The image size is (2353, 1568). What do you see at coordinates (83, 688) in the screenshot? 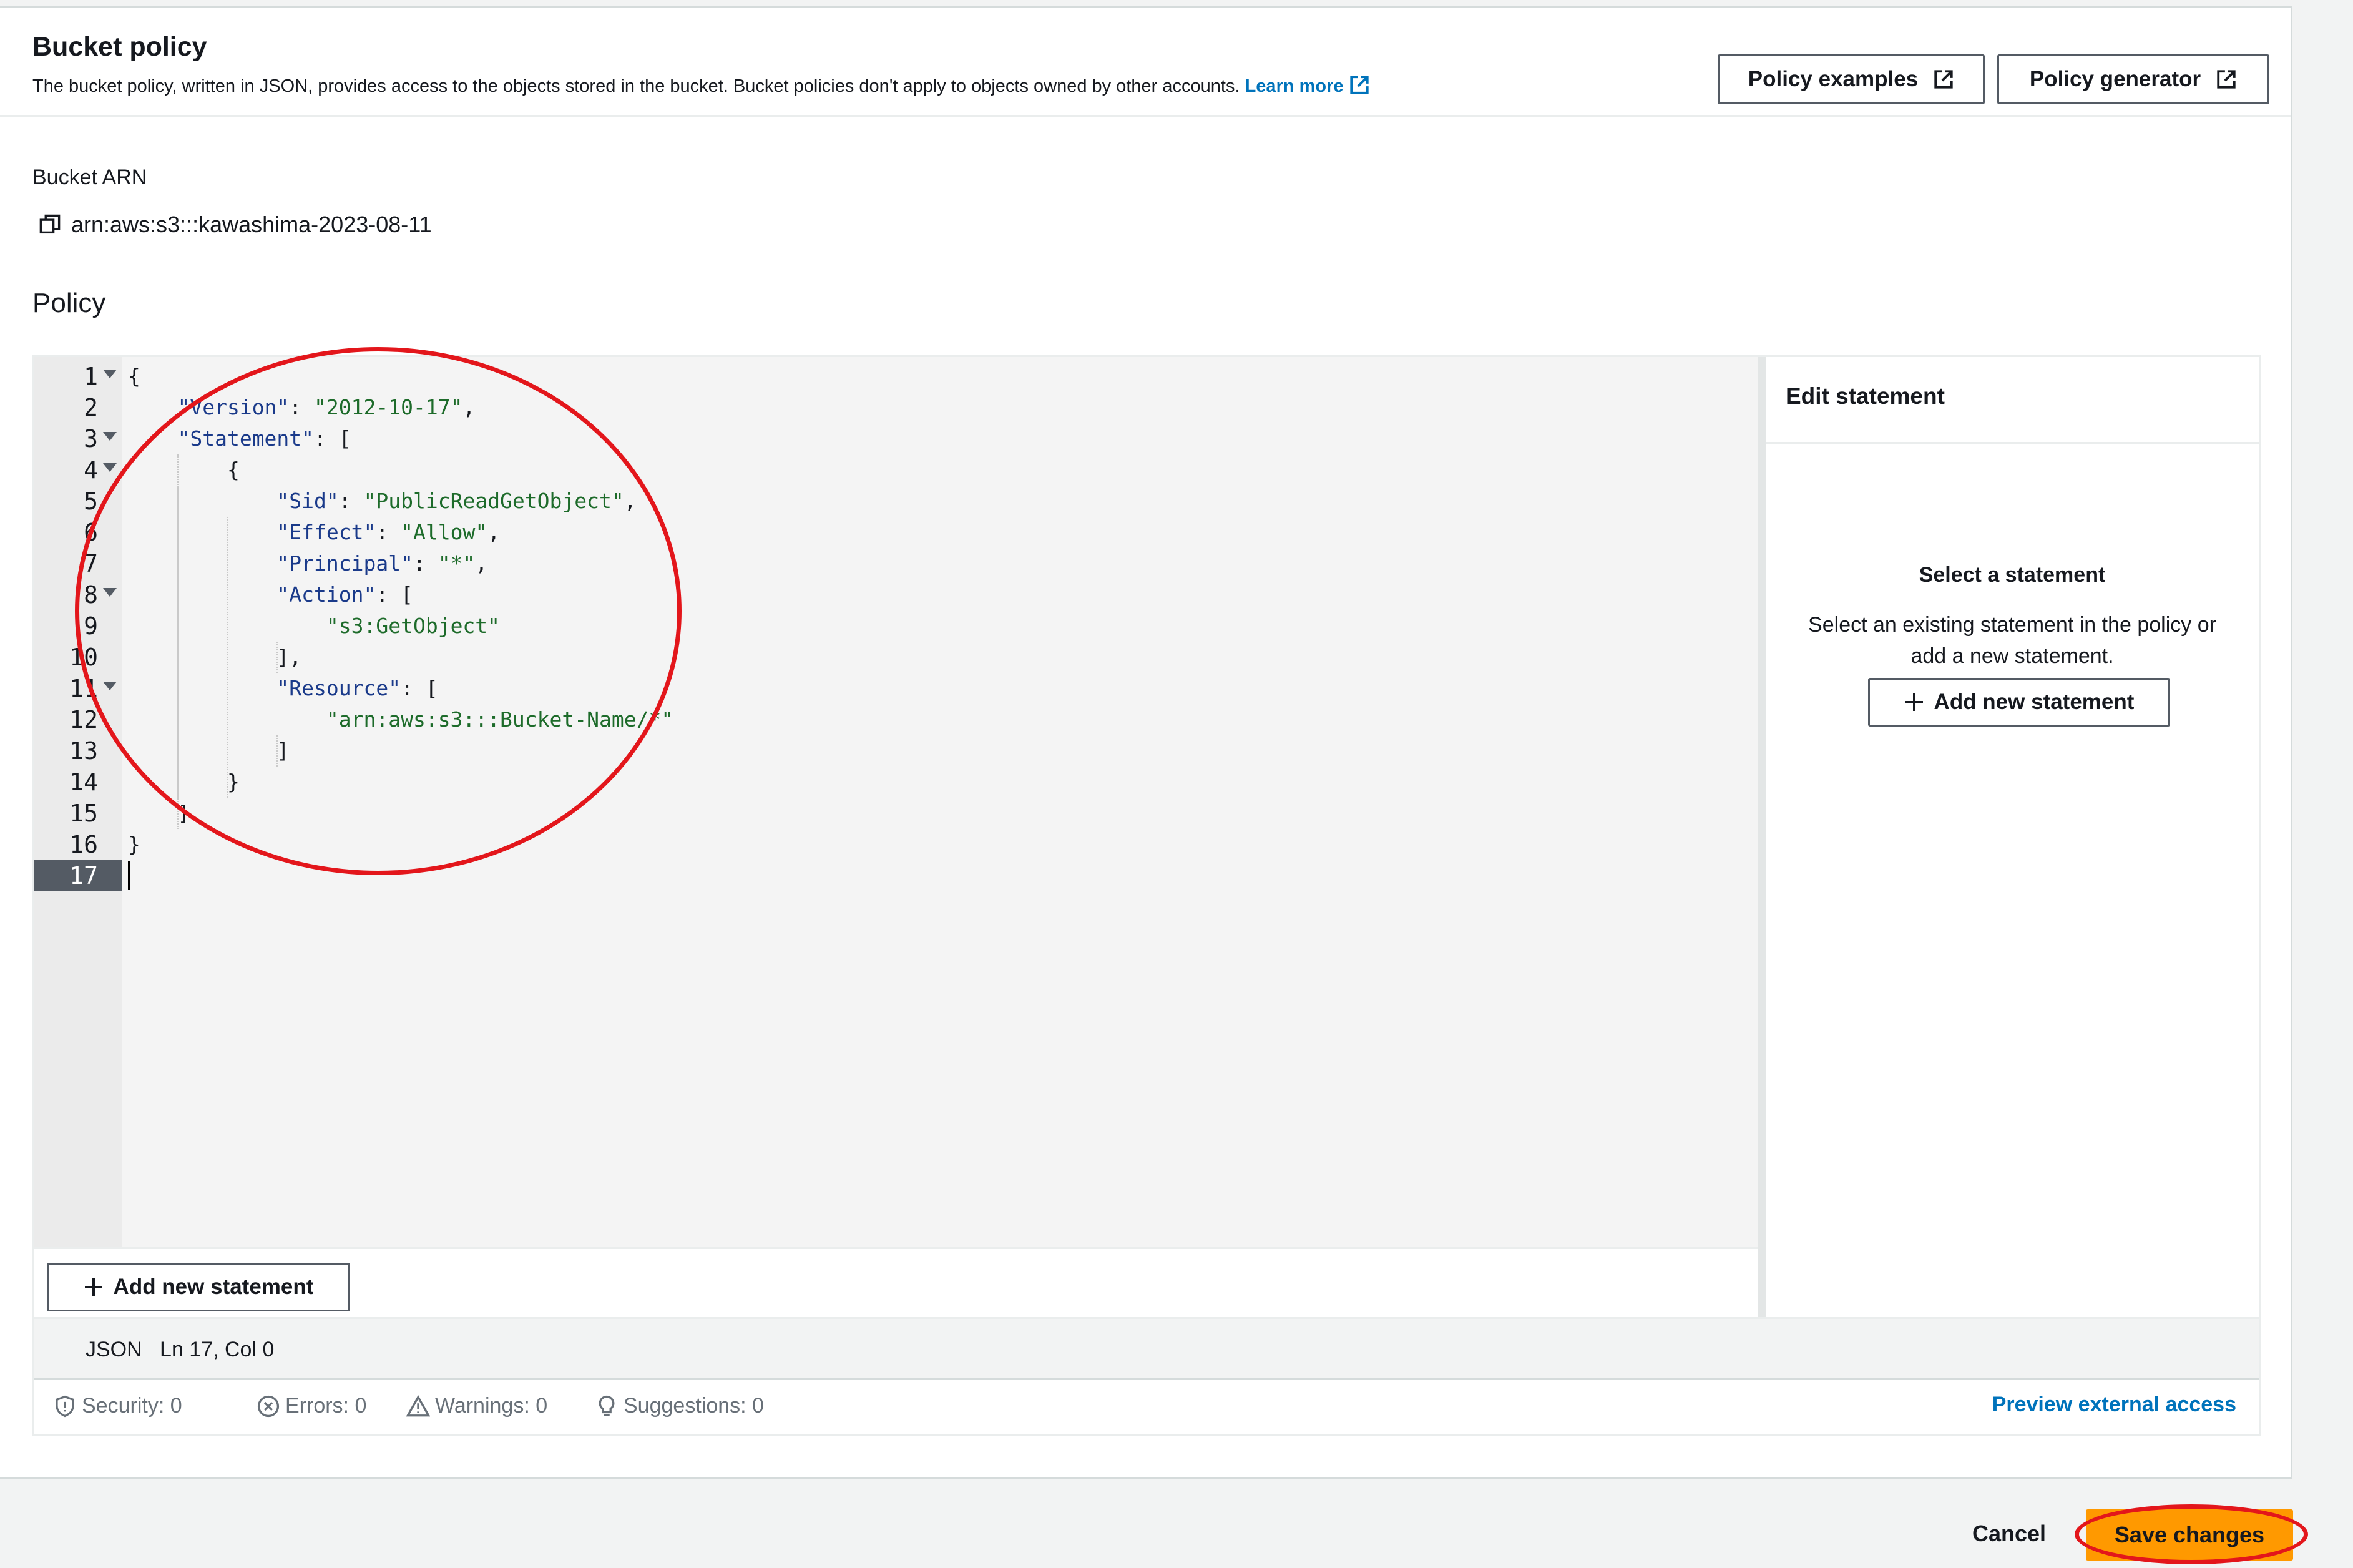
I see `line-number: 11` at bounding box center [83, 688].